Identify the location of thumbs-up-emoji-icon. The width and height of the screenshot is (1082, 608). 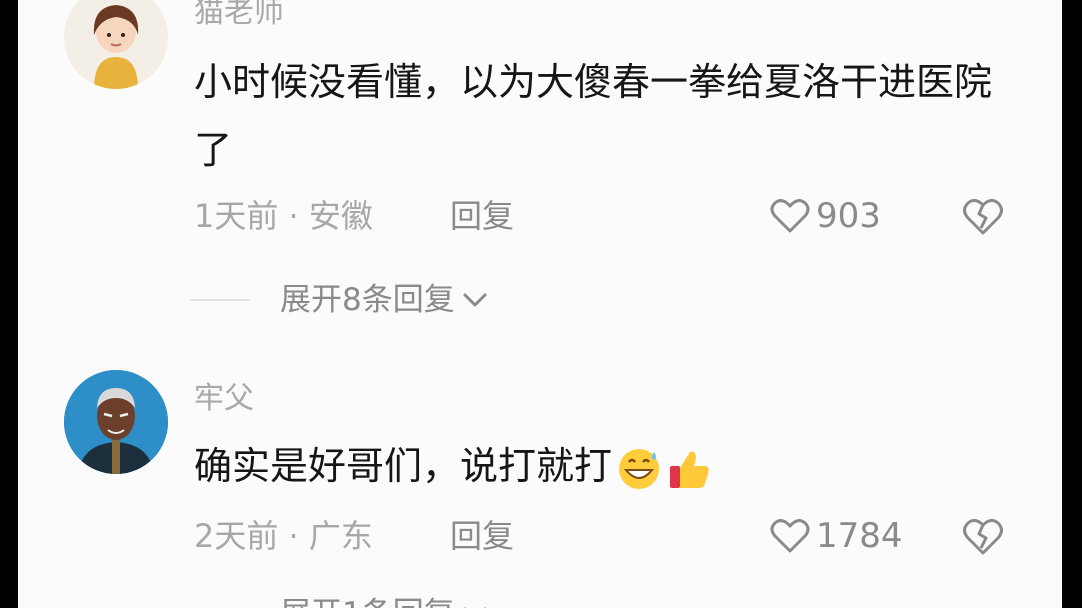
(689, 469).